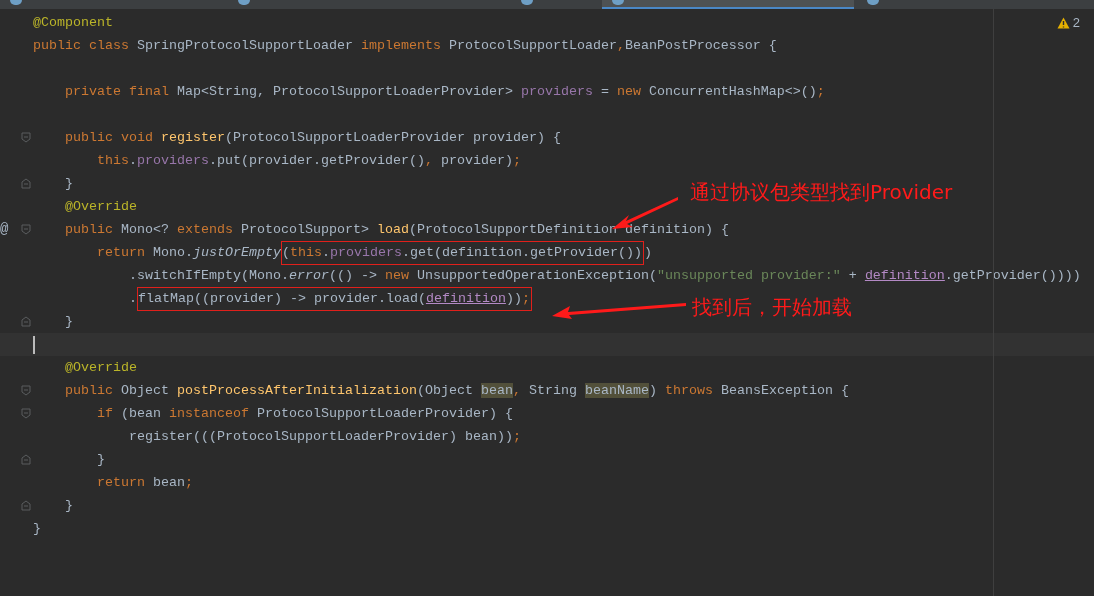 The width and height of the screenshot is (1094, 596). What do you see at coordinates (444, 91) in the screenshot?
I see `code-line: private final Map<String, ProtocolSupportLoaderProvider> providers = new ConcurrentHashMap<>();` at bounding box center [444, 91].